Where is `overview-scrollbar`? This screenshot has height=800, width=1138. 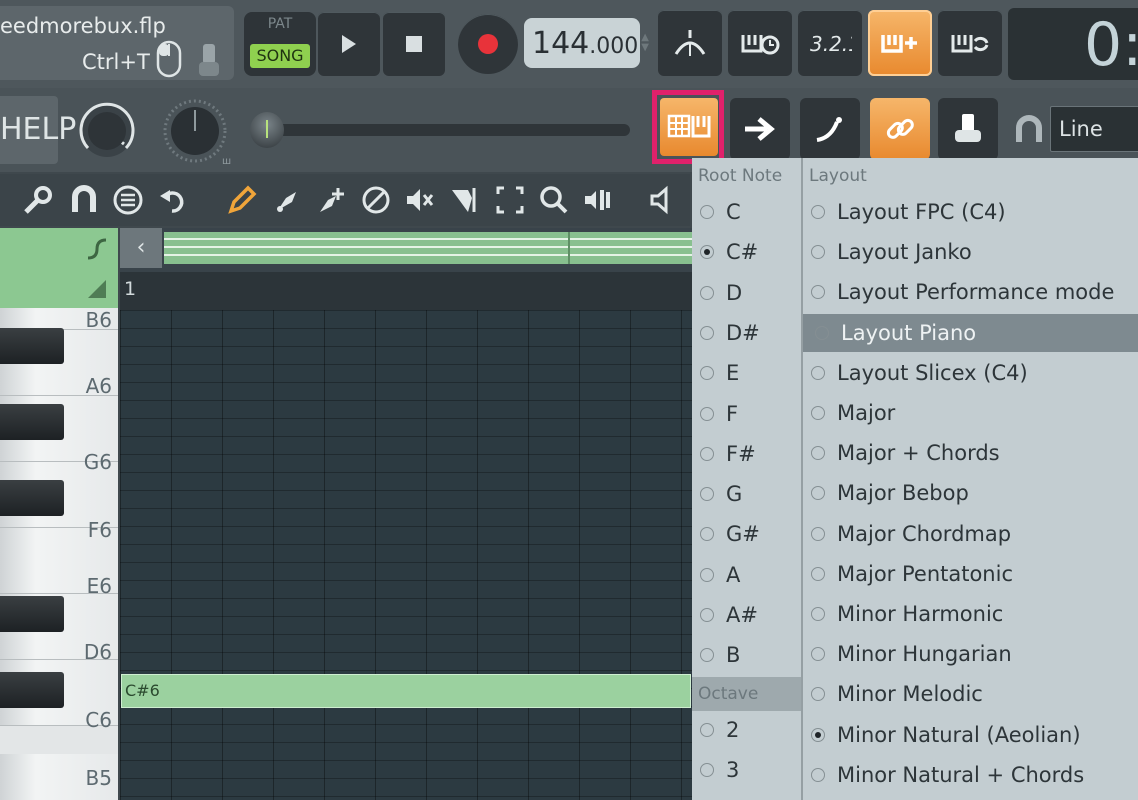
overview-scrollbar is located at coordinates (428, 248).